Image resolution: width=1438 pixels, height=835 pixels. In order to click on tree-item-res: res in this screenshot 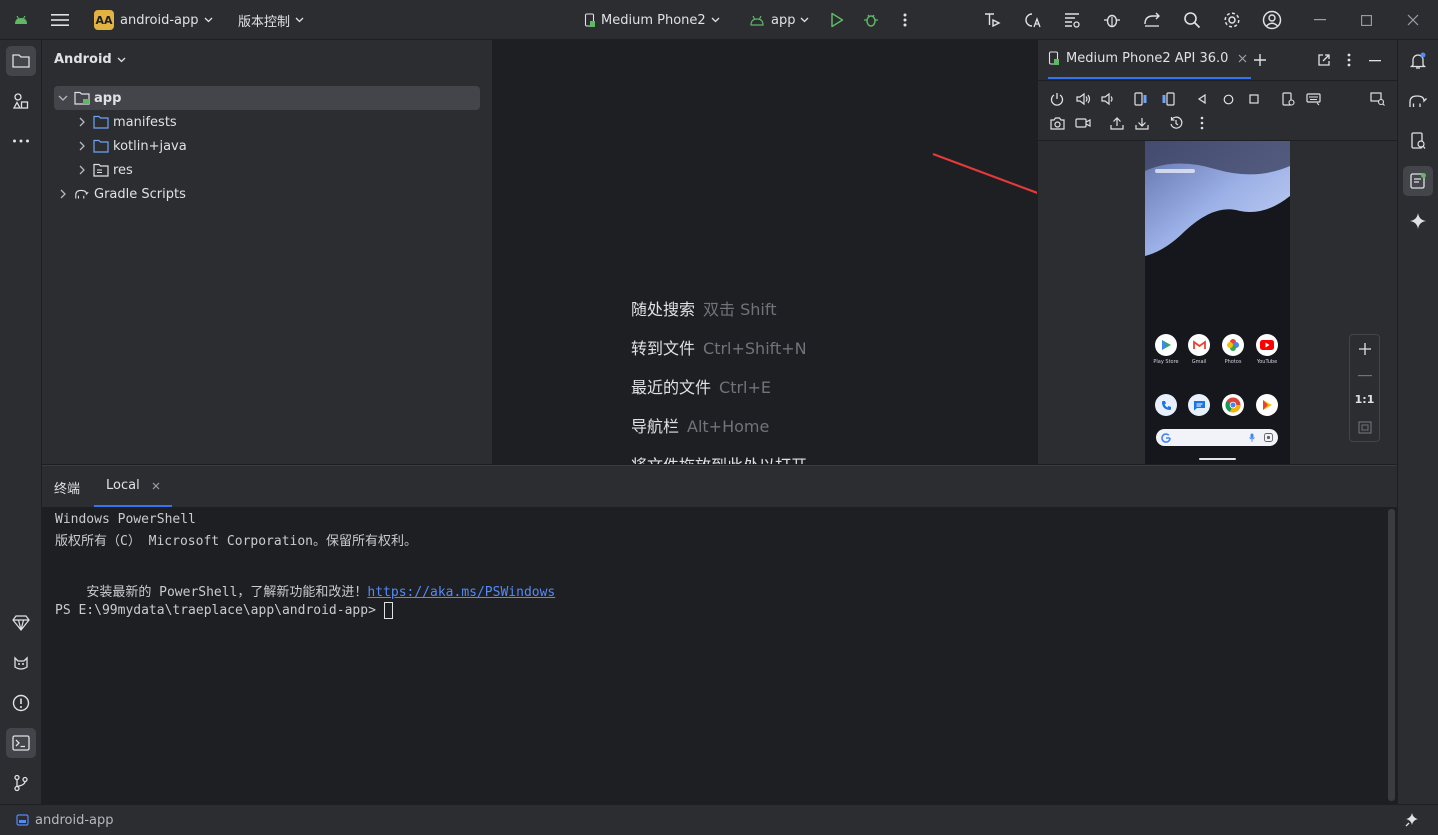, I will do `click(103, 170)`.